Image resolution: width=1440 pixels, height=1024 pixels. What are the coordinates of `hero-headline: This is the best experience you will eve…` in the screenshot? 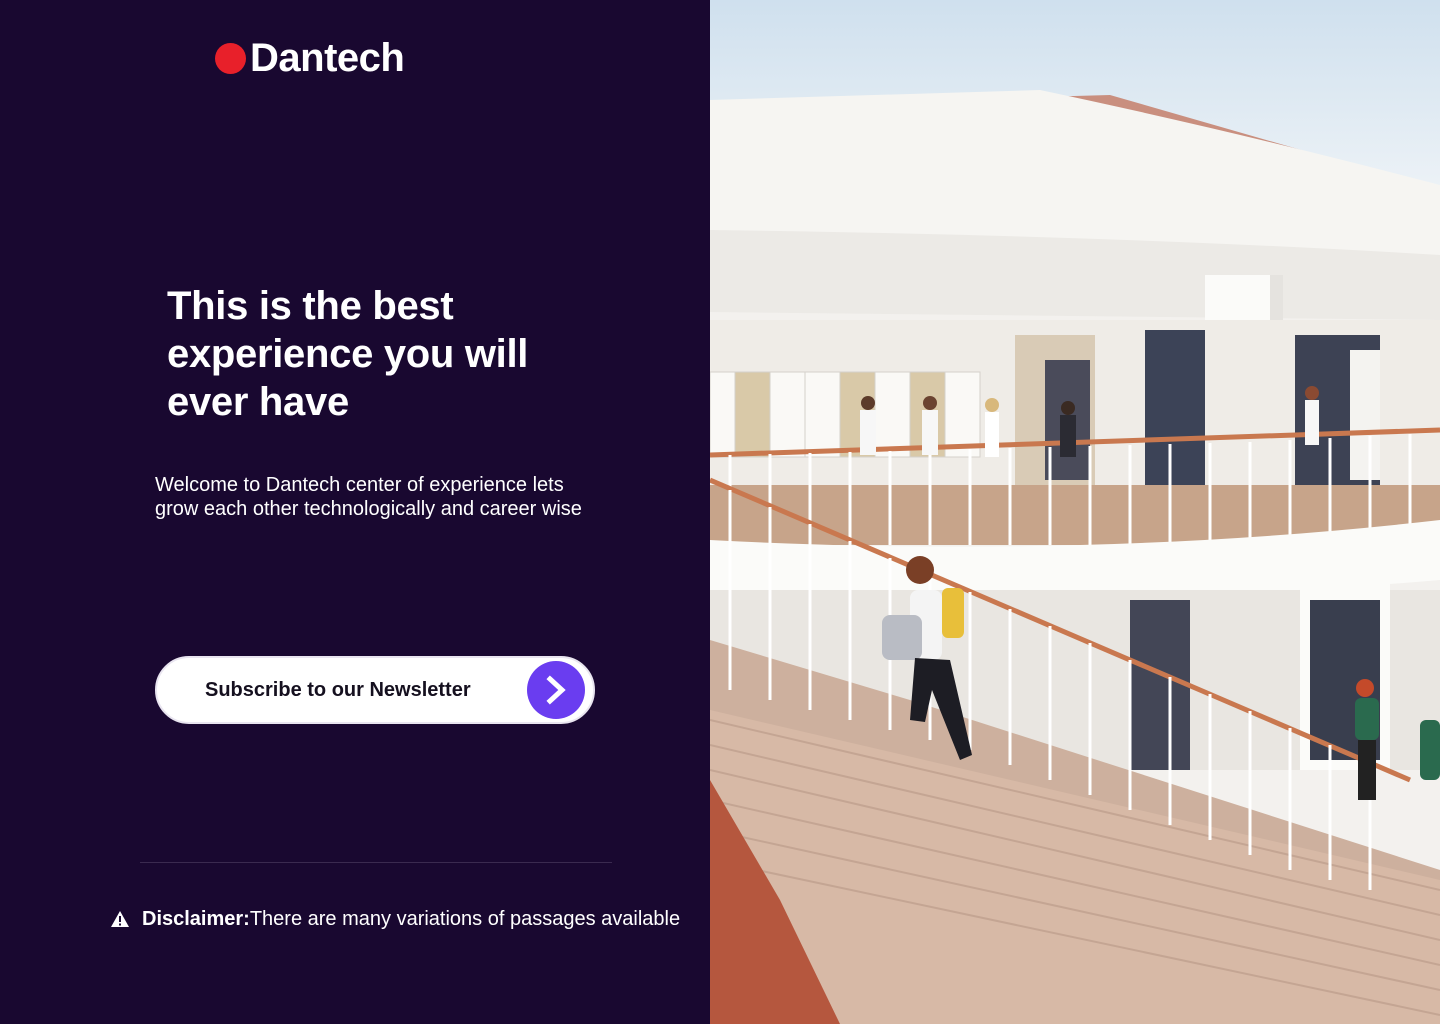 It's located at (348, 354).